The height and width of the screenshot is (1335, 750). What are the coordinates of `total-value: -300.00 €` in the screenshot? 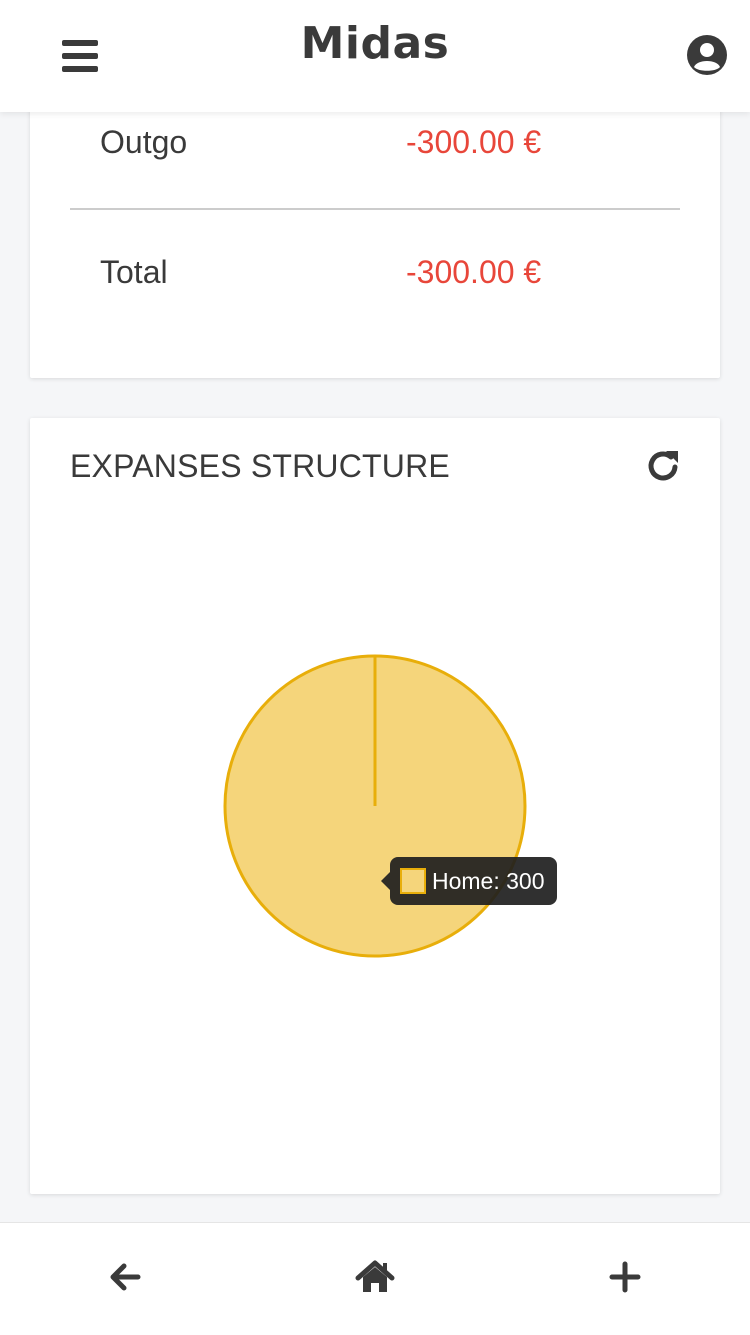 It's located at (474, 272).